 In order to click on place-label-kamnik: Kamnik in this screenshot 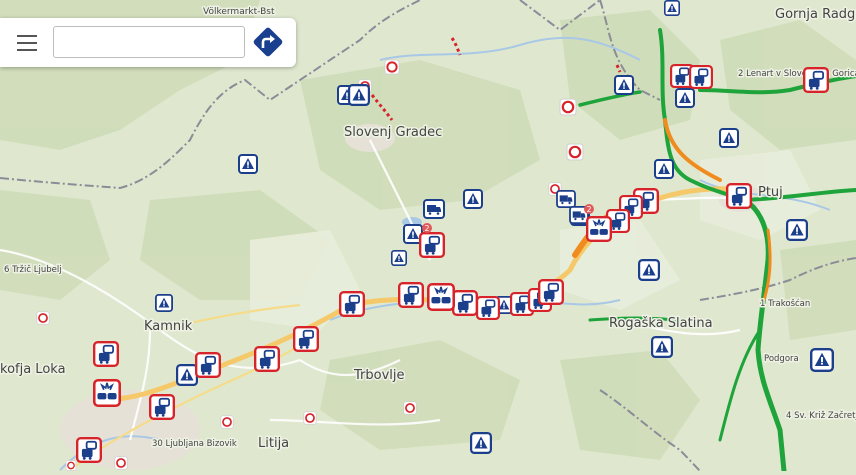, I will do `click(168, 326)`.